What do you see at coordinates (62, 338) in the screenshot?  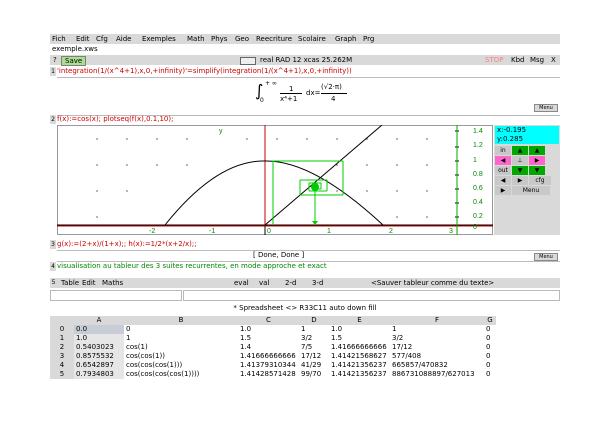 I see `row-header: 1` at bounding box center [62, 338].